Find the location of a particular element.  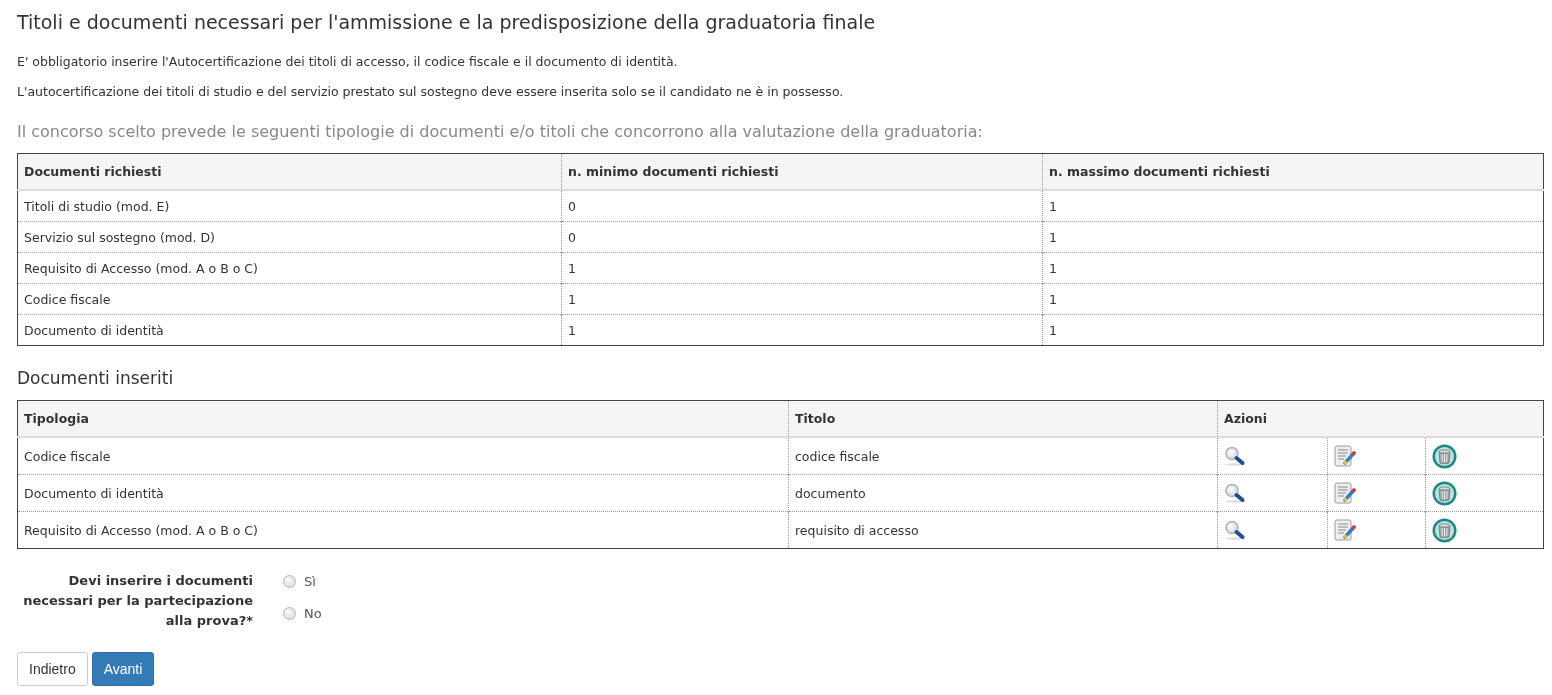

page-title: Titoli e documenti necessari per l'ammissione e la predisposizione della graduatoria finale is located at coordinates (447, 22).